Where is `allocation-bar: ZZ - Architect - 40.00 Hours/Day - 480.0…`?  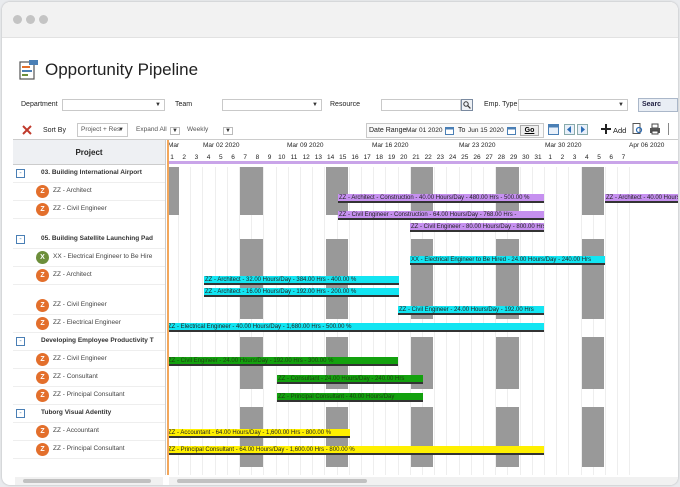
allocation-bar: ZZ - Architect - 40.00 Hours/Day - 480.0… is located at coordinates (641, 198).